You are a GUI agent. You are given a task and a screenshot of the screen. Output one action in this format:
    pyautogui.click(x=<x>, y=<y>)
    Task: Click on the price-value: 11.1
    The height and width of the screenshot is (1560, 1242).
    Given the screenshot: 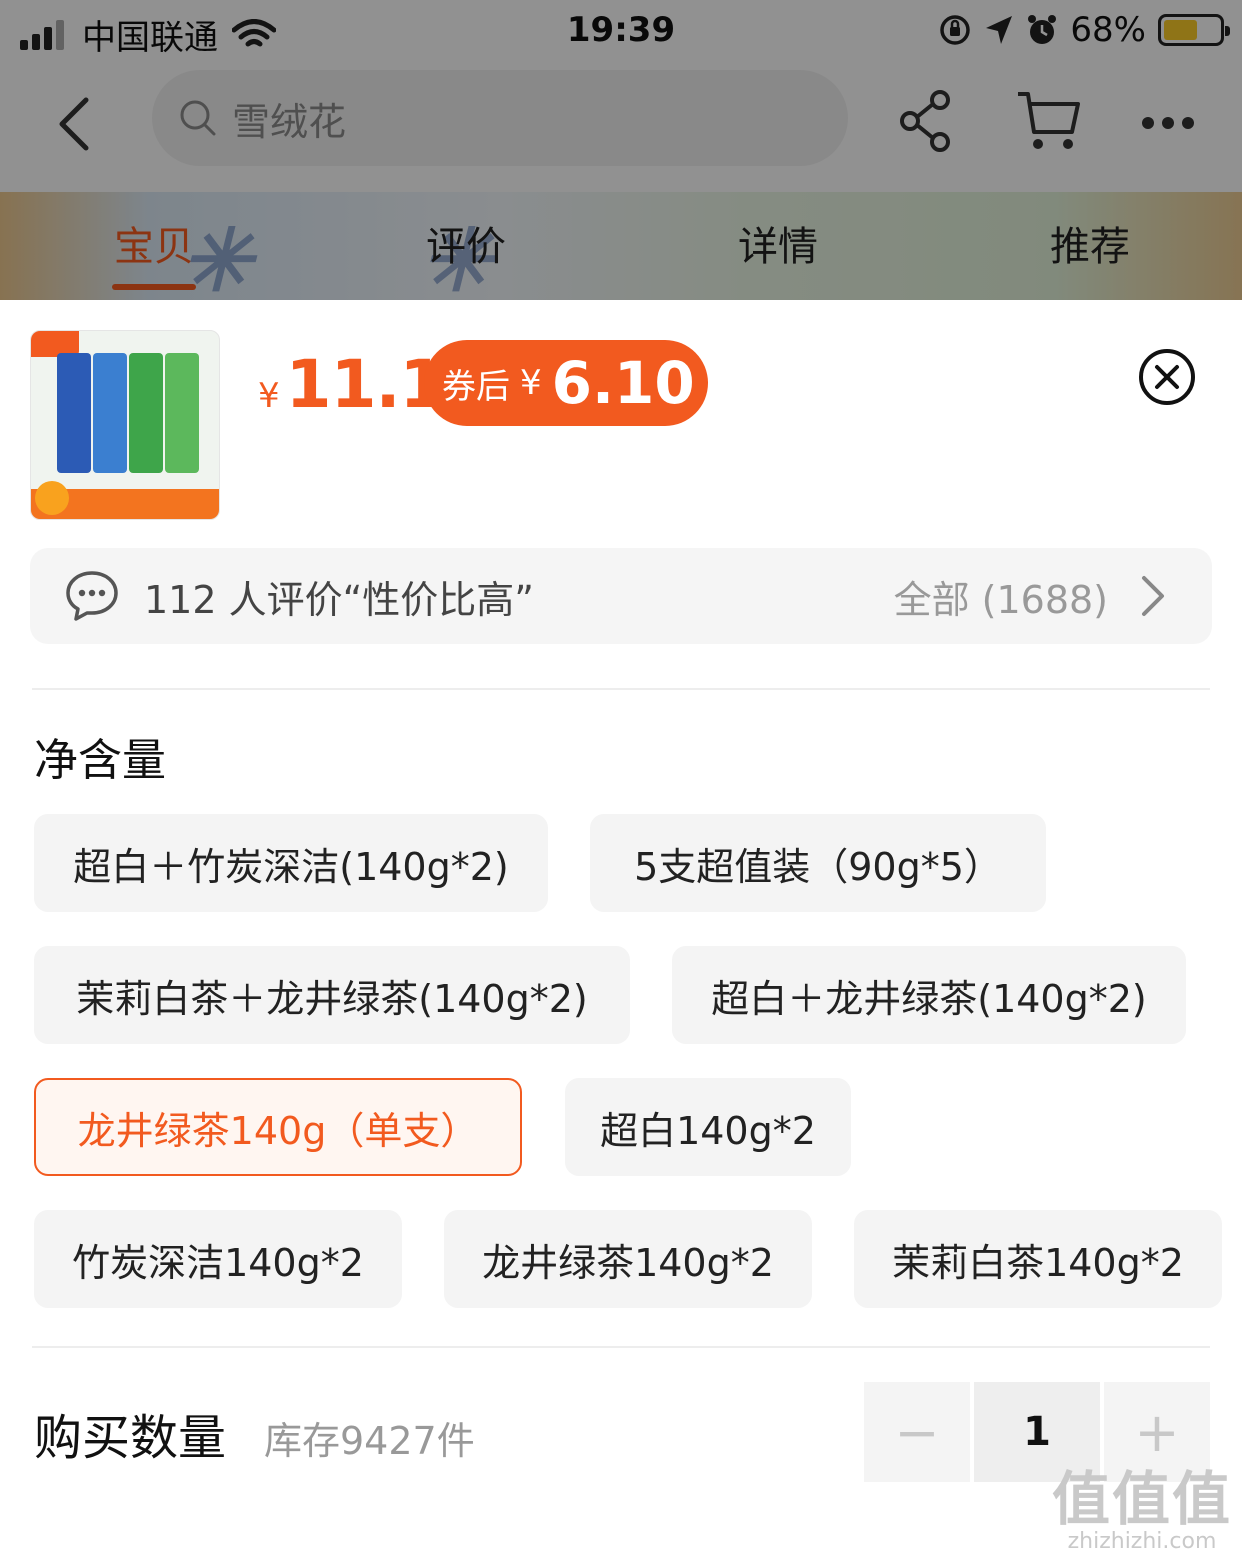 What is the action you would take?
    pyautogui.click(x=365, y=384)
    